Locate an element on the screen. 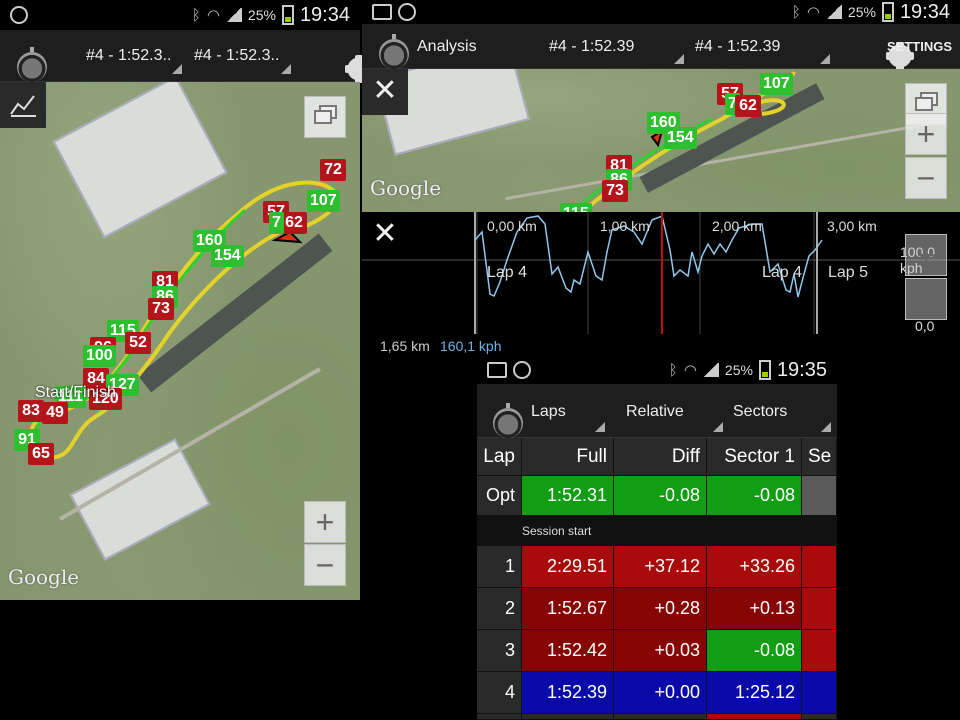 Image resolution: width=960 pixels, height=720 pixels. close-icon: ✕ is located at coordinates (385, 233).